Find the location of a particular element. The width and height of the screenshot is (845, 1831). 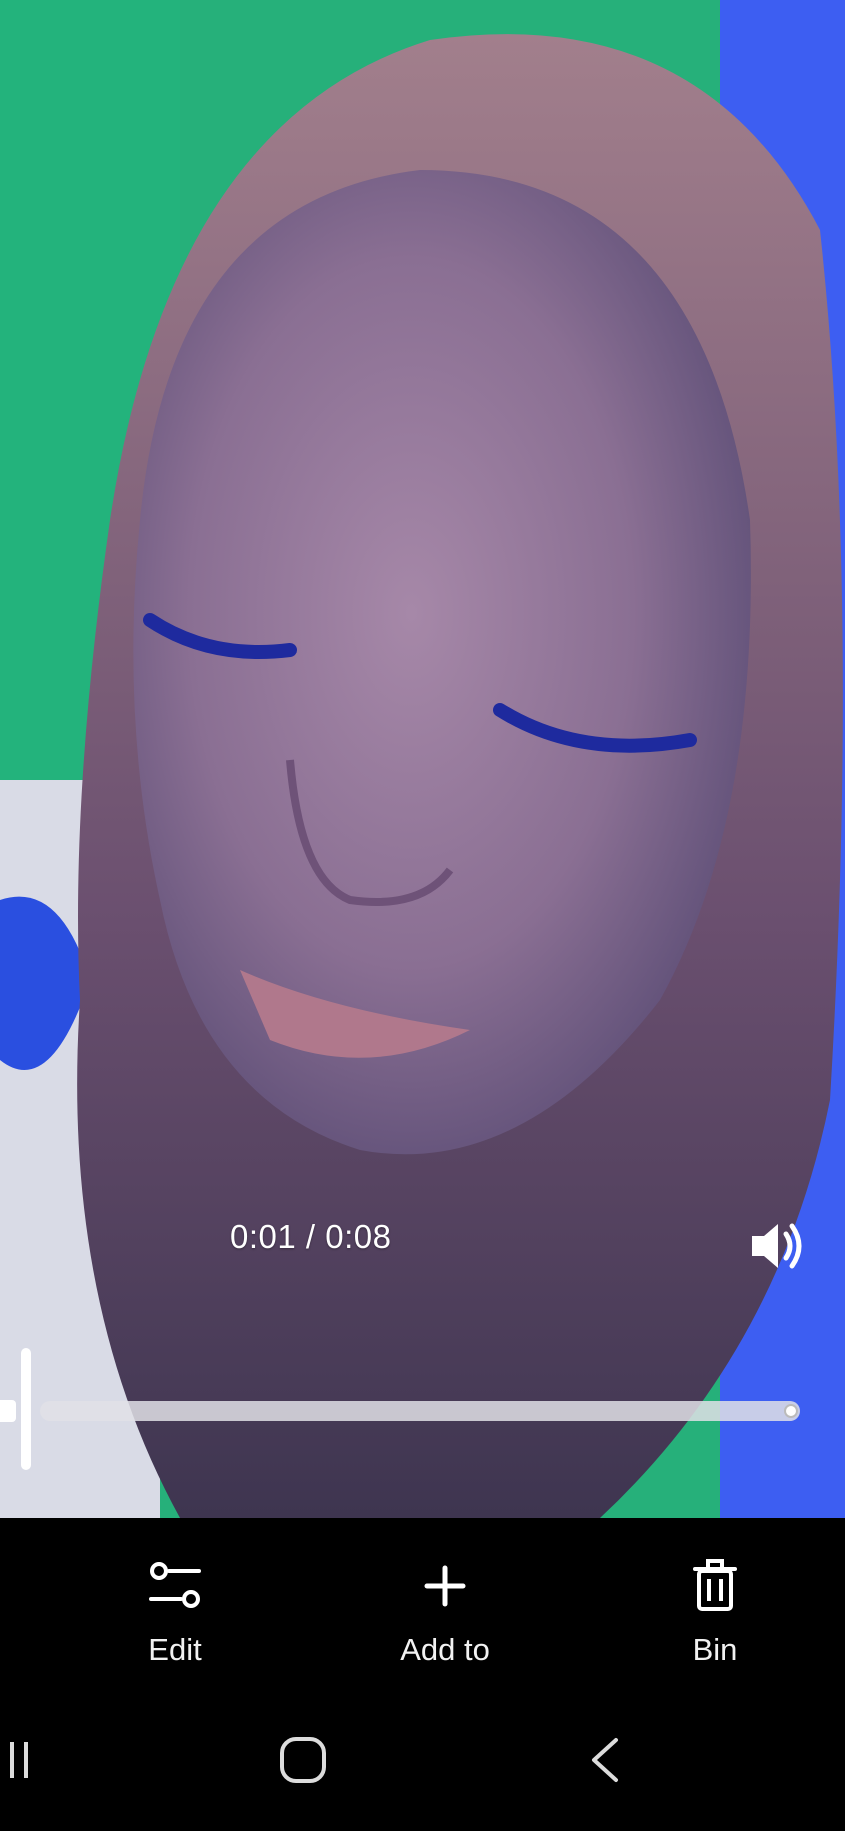

add-to-button: Add to is located at coordinates (445, 1603).